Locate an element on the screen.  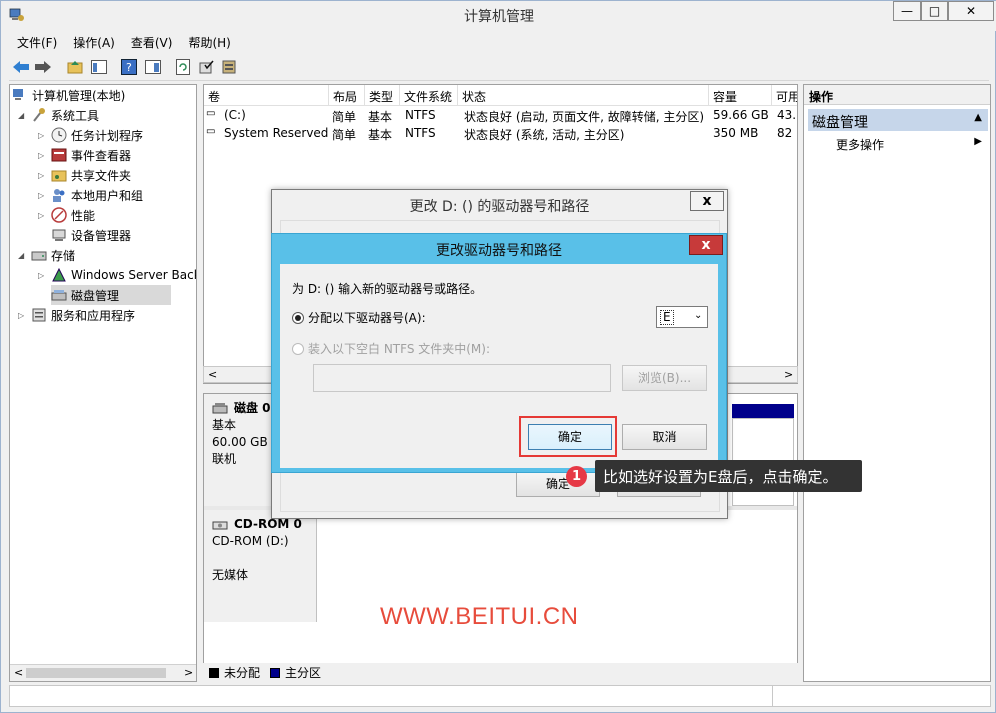
minimize-button: — is located at coordinates (907, 11).